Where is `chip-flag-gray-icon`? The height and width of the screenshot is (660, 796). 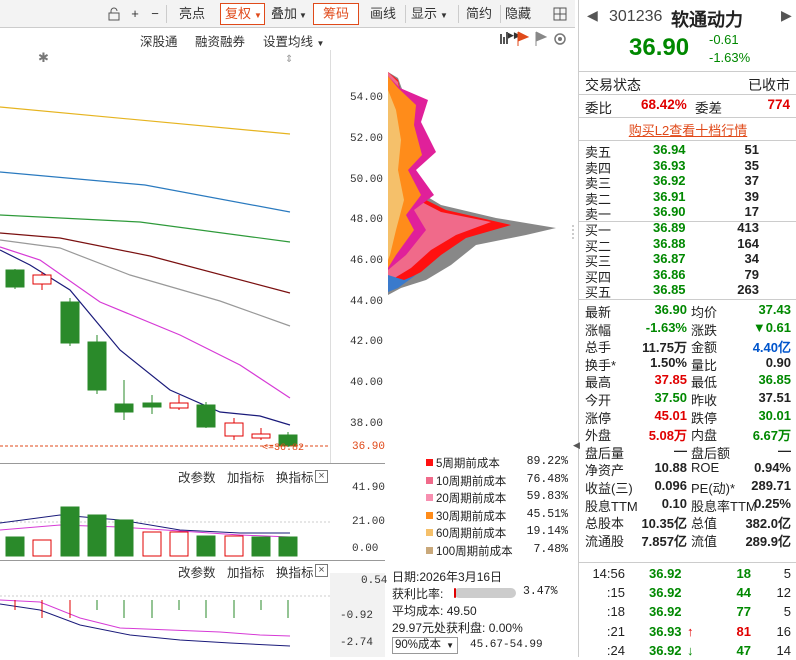 chip-flag-gray-icon is located at coordinates (541, 38).